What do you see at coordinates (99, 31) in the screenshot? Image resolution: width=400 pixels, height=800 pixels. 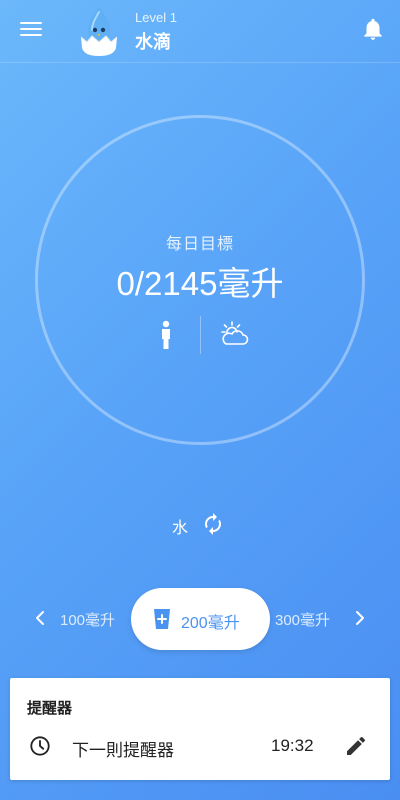 I see `water-drop-mascot-logo` at bounding box center [99, 31].